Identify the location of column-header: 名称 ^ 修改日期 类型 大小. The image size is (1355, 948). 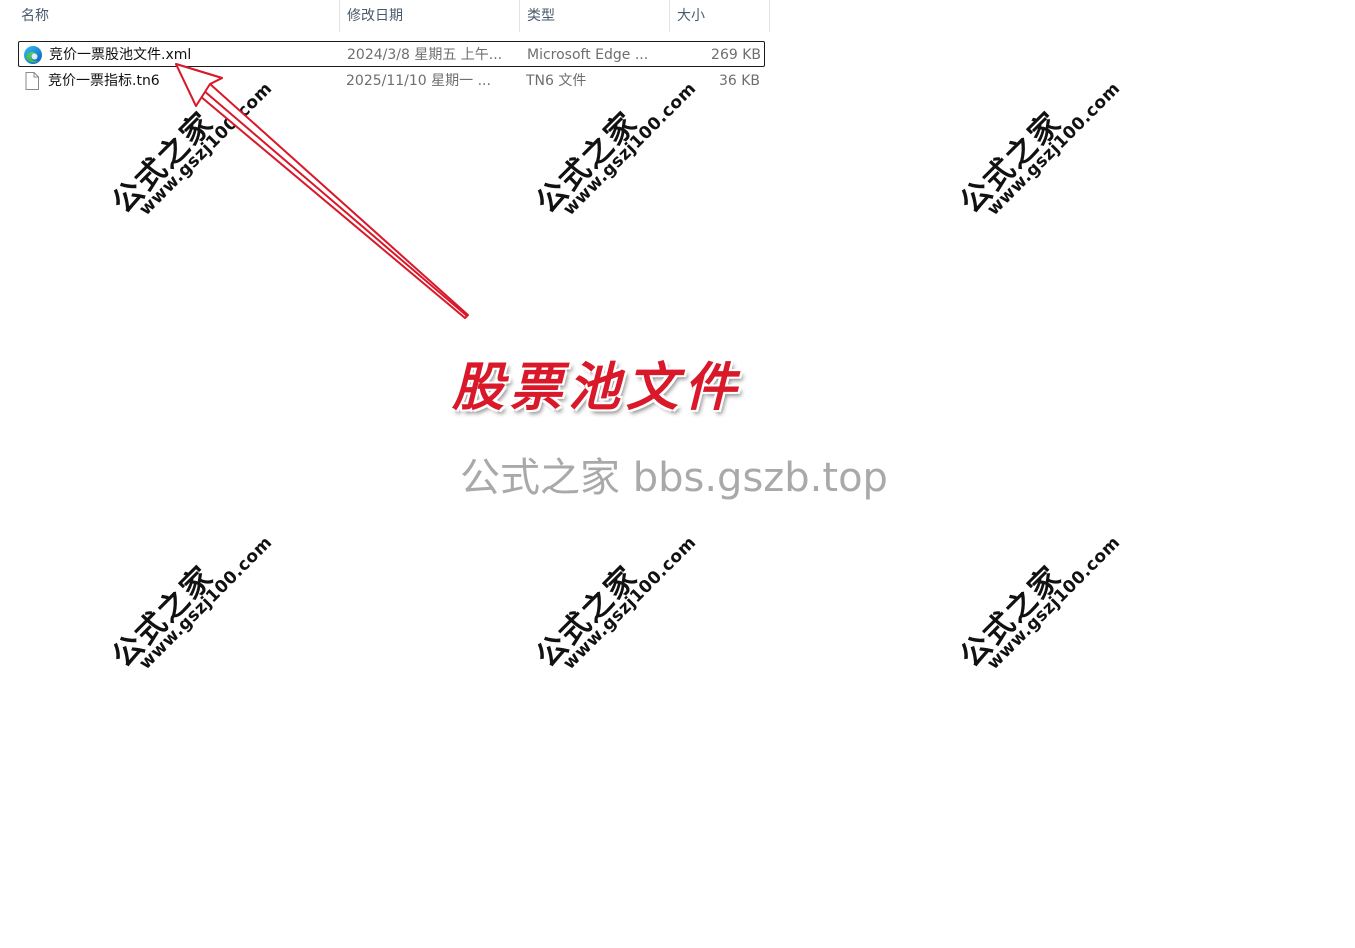
(385, 16).